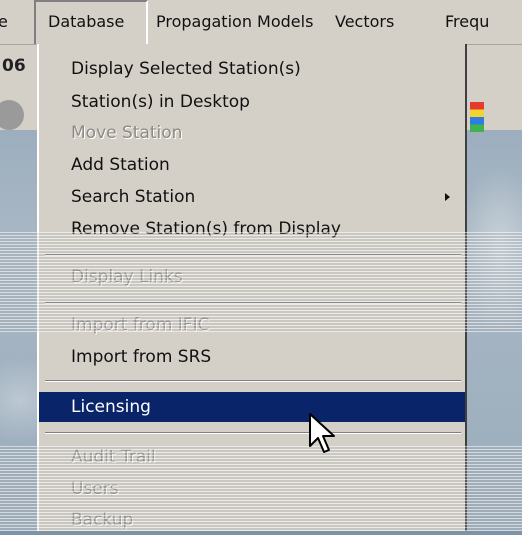  Describe the element at coordinates (127, 277) in the screenshot. I see `menu-item-label: Display Links` at that location.